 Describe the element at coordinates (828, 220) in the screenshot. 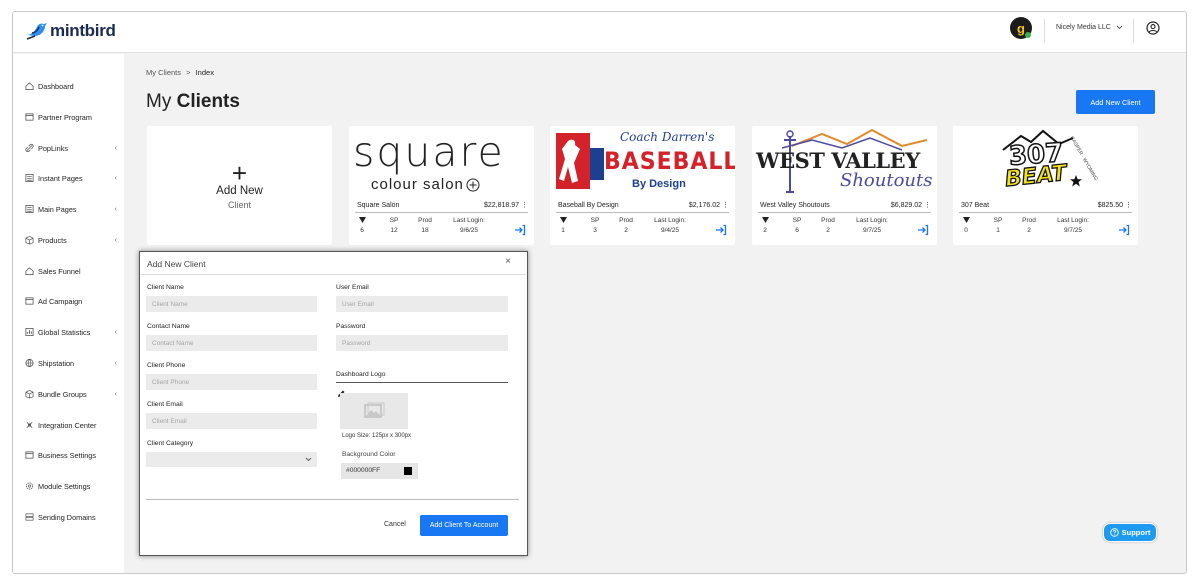

I see `stat-header-prod: Prod` at that location.